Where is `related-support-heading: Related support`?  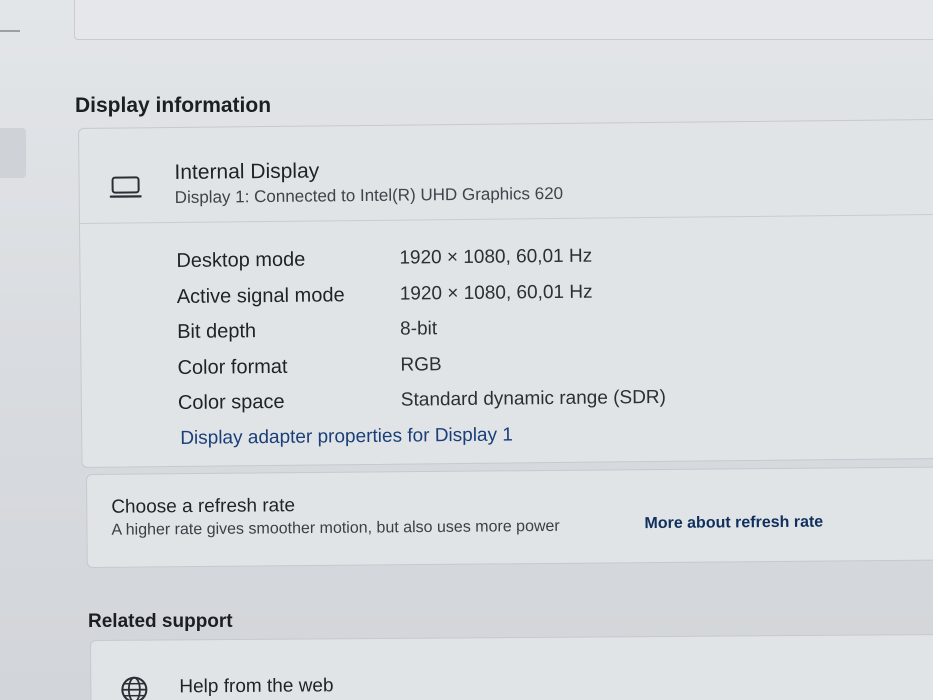
related-support-heading: Related support is located at coordinates (160, 621).